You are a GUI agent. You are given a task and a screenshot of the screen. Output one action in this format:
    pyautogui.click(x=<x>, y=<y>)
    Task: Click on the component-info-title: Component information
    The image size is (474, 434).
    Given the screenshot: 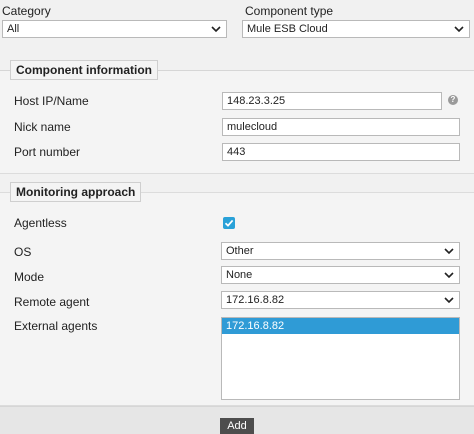 What is the action you would take?
    pyautogui.click(x=84, y=70)
    